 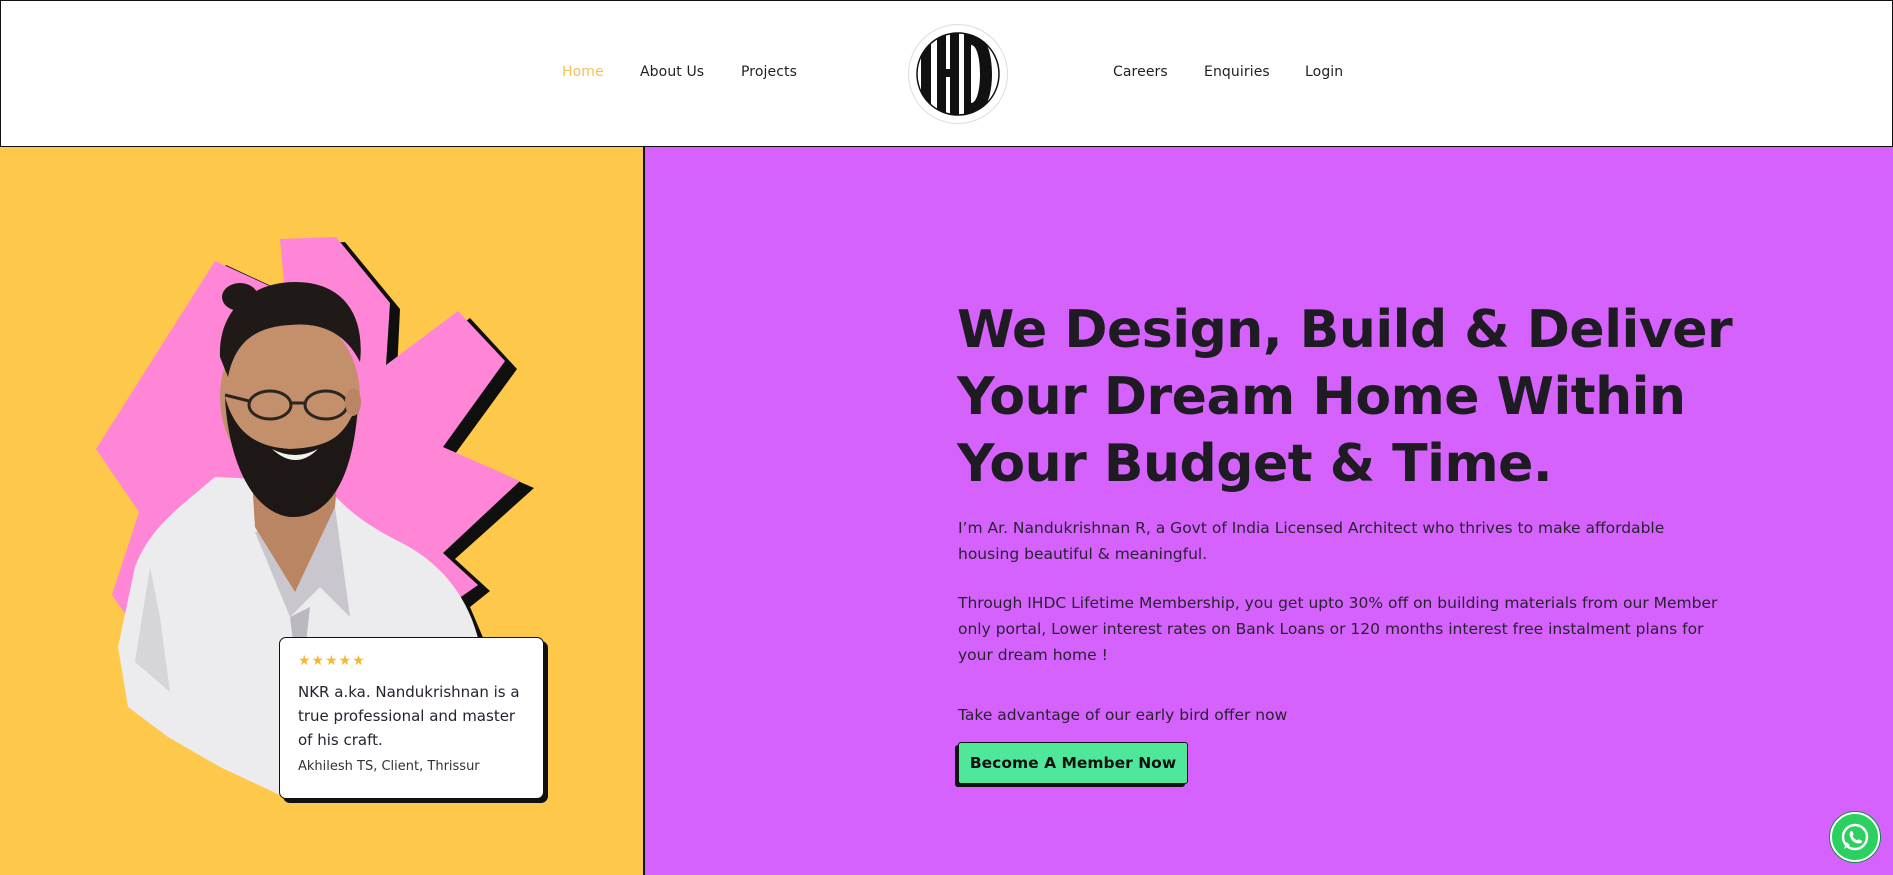 What do you see at coordinates (1321, 397) in the screenshot?
I see `headline-line-2: Your Dream Home Within` at bounding box center [1321, 397].